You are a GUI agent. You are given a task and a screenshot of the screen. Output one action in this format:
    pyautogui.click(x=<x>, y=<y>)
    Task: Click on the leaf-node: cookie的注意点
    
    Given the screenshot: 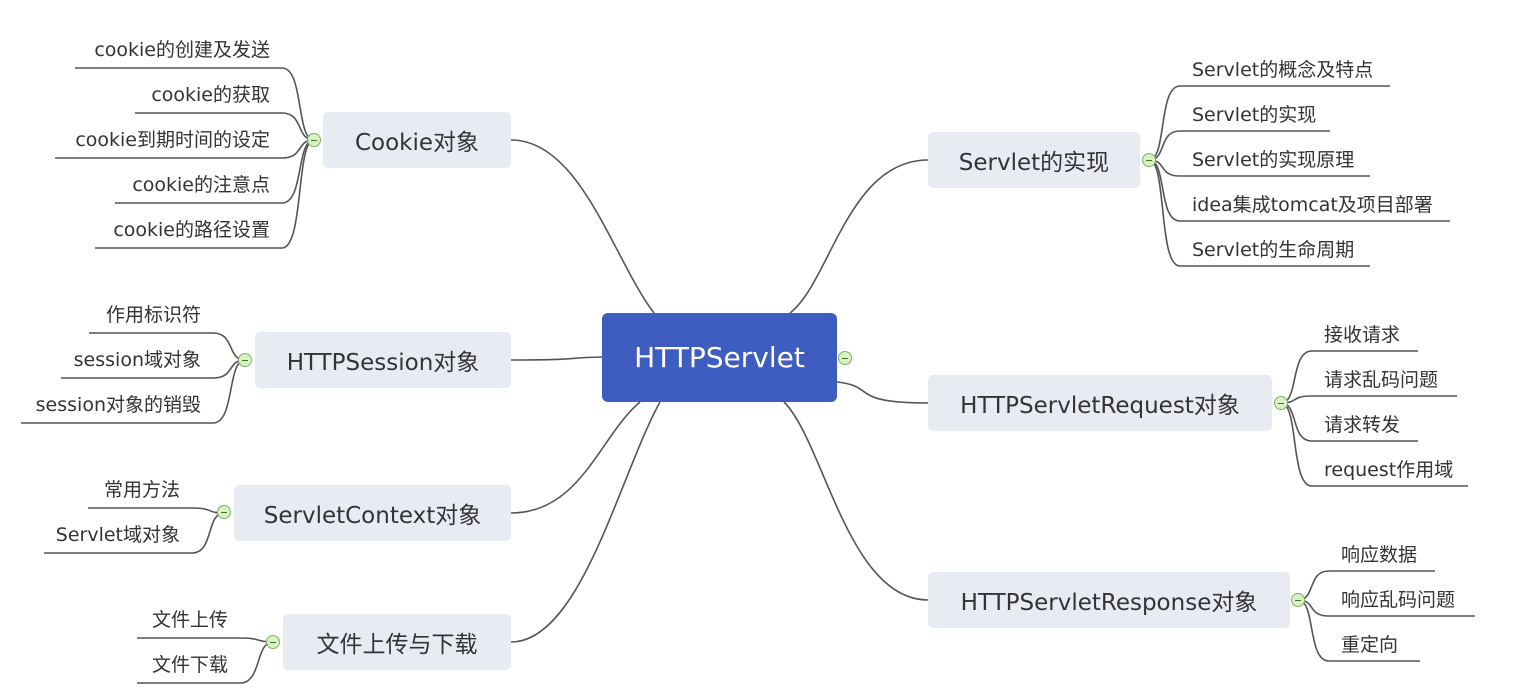 What is the action you would take?
    pyautogui.click(x=201, y=185)
    